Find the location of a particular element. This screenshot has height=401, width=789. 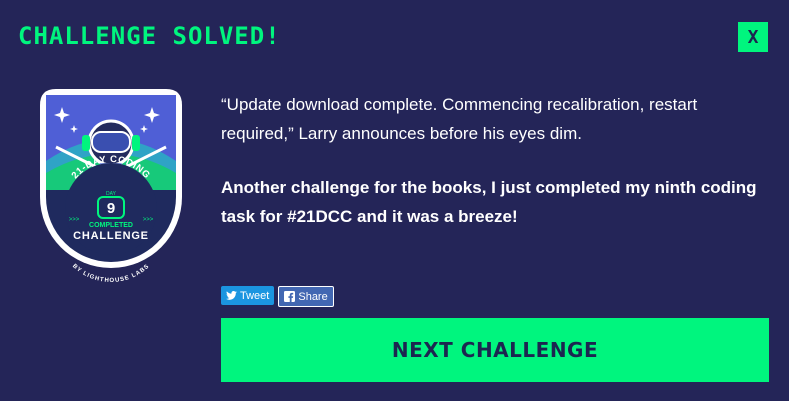

tweet-button: Tweet is located at coordinates (248, 295).